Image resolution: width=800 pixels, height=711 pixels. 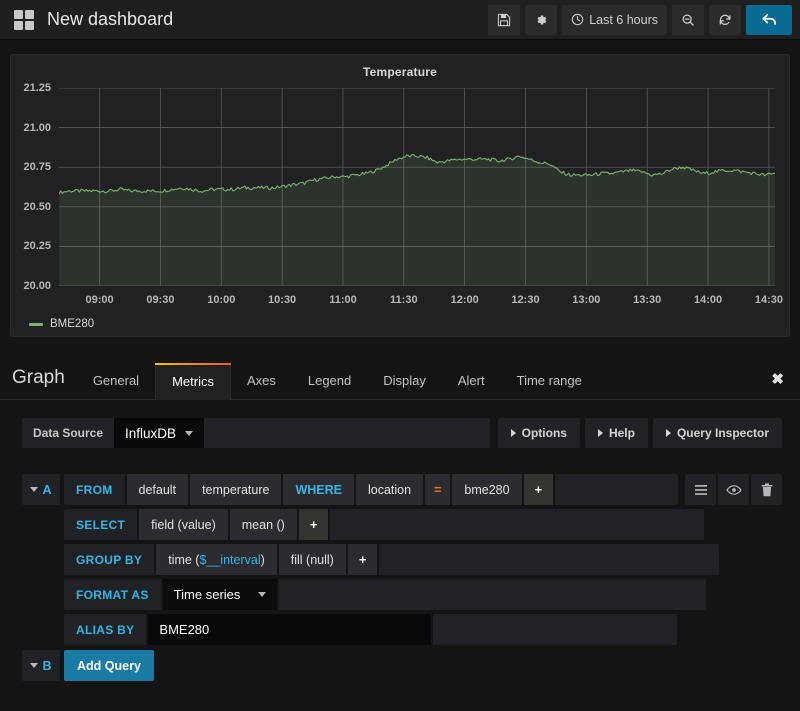 I want to click on chart-legend: BME280, so click(x=61, y=324).